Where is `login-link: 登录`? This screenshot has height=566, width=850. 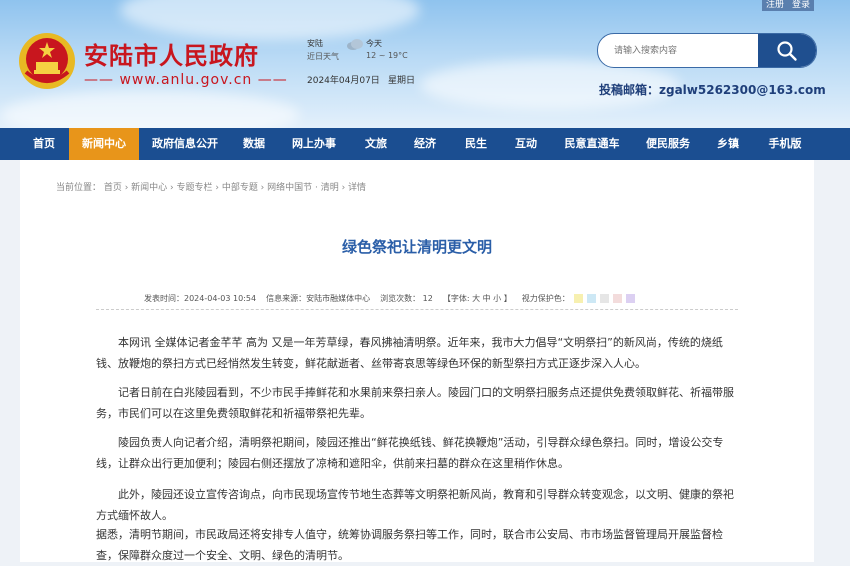 login-link: 登录 is located at coordinates (801, 5).